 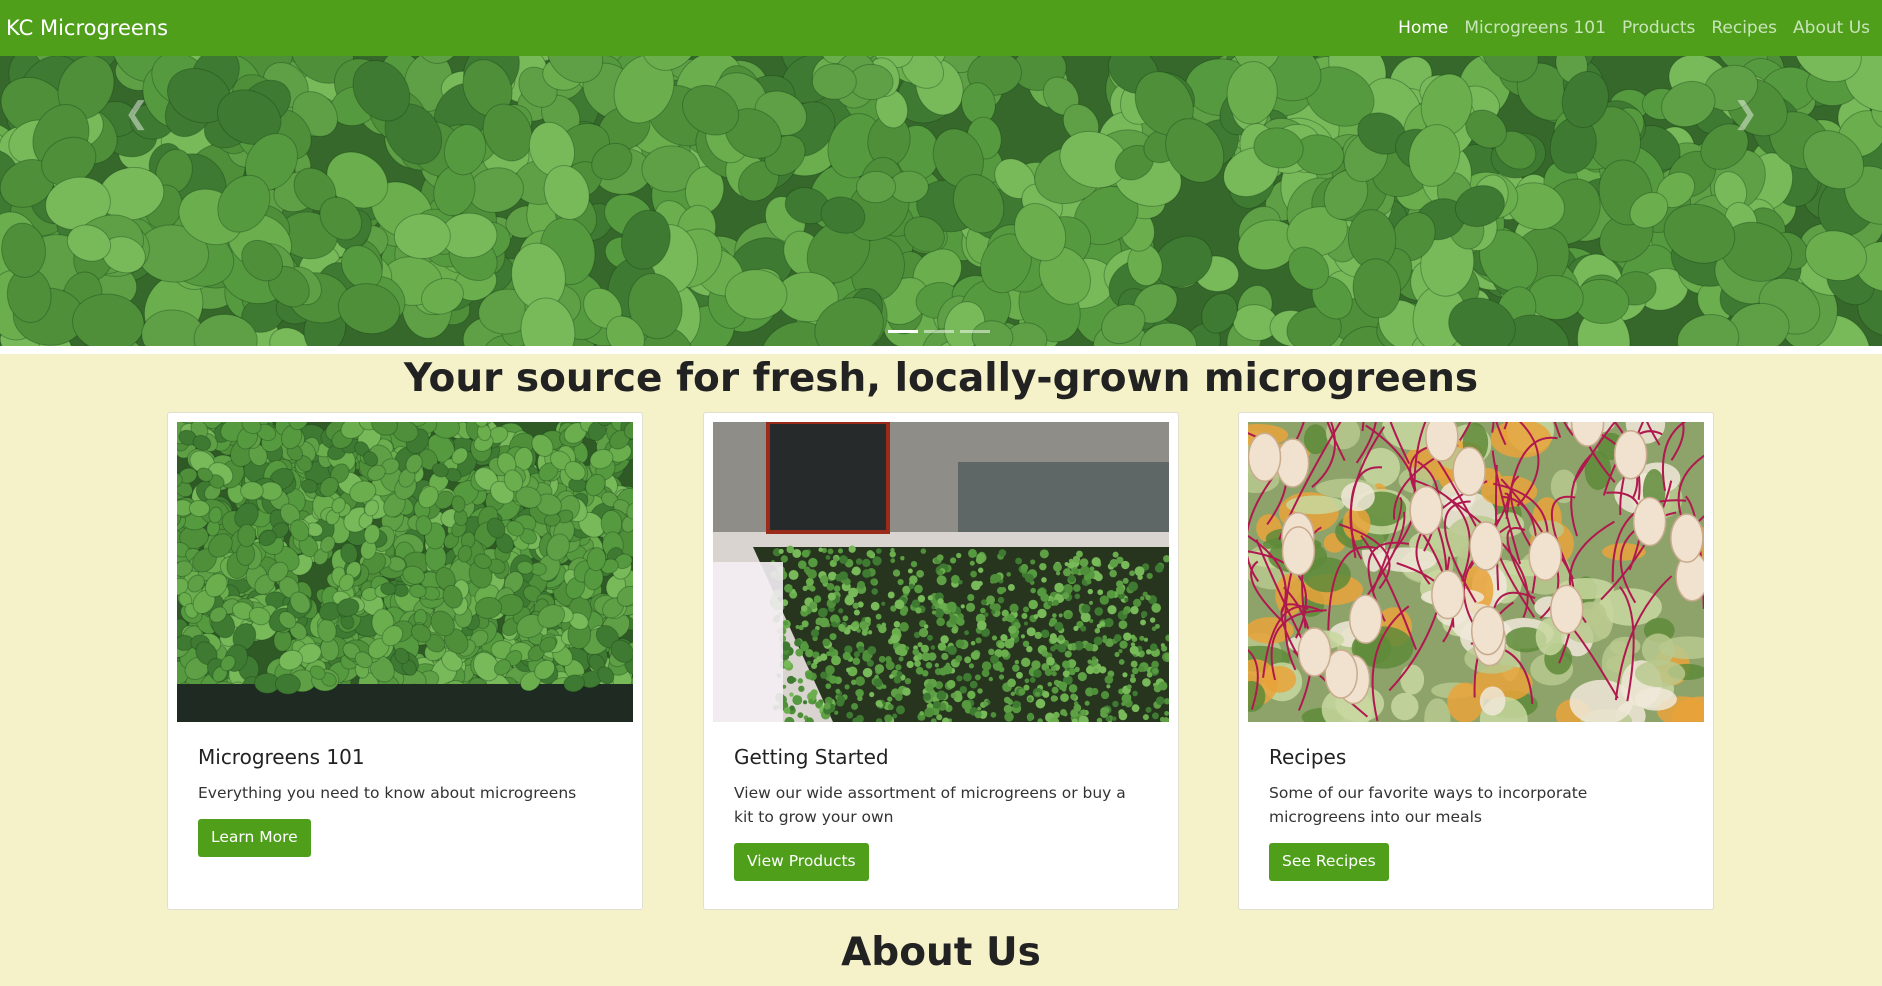 I want to click on nav-link-about-us: About Us, so click(x=1831, y=28).